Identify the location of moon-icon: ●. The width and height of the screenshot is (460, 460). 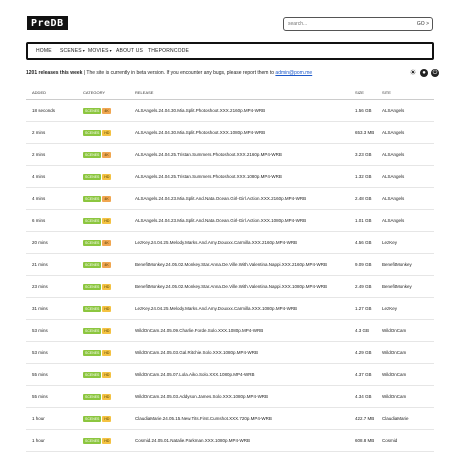
(424, 73).